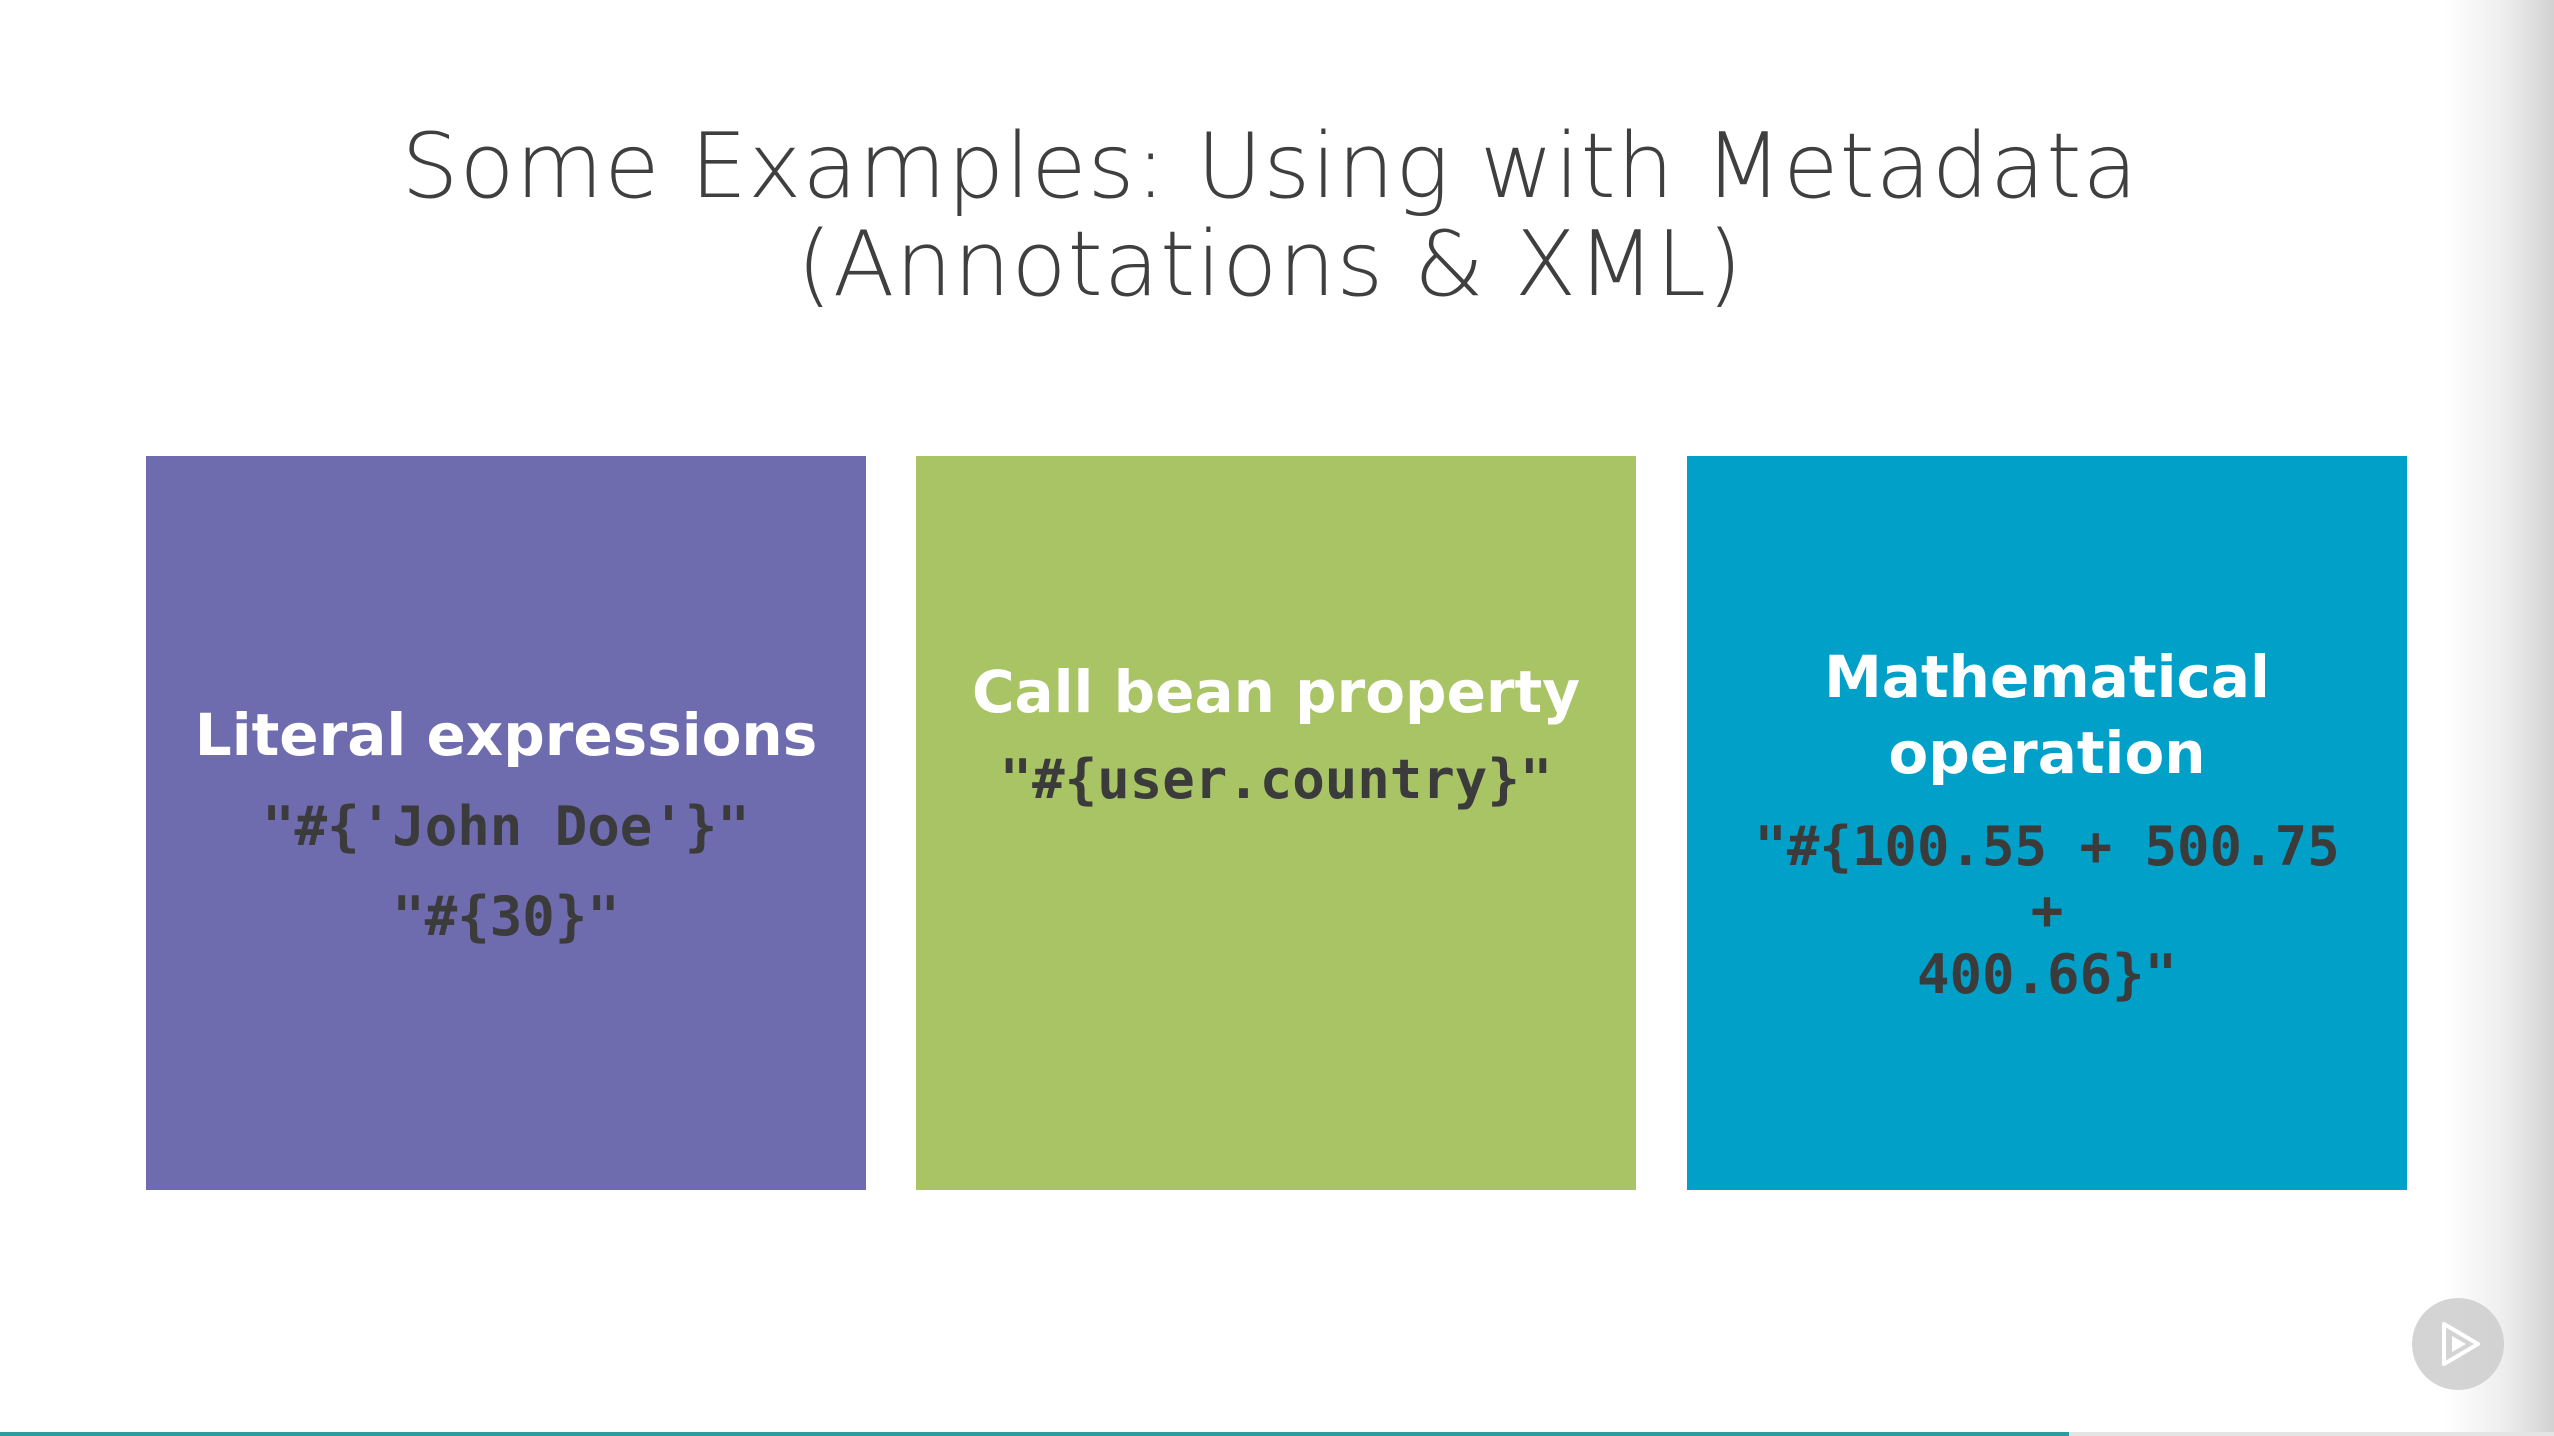 This screenshot has width=2554, height=1436. Describe the element at coordinates (2047, 974) in the screenshot. I see `code-line-2: 400.66}"` at that location.